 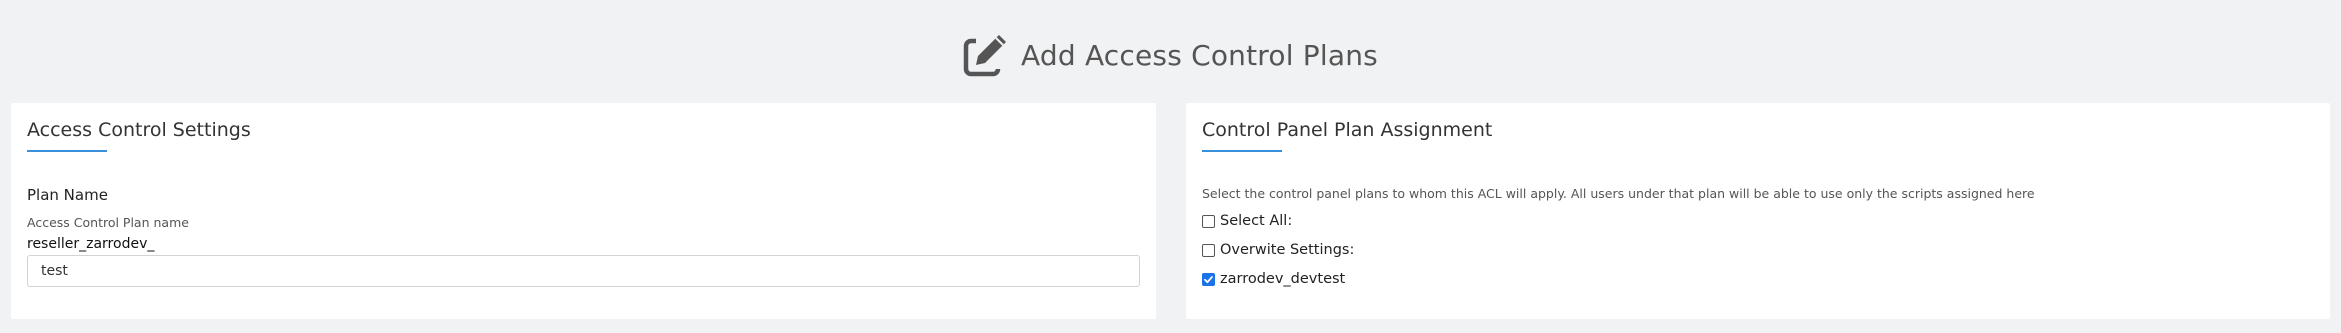 I want to click on plan-name-input, so click(x=583, y=271).